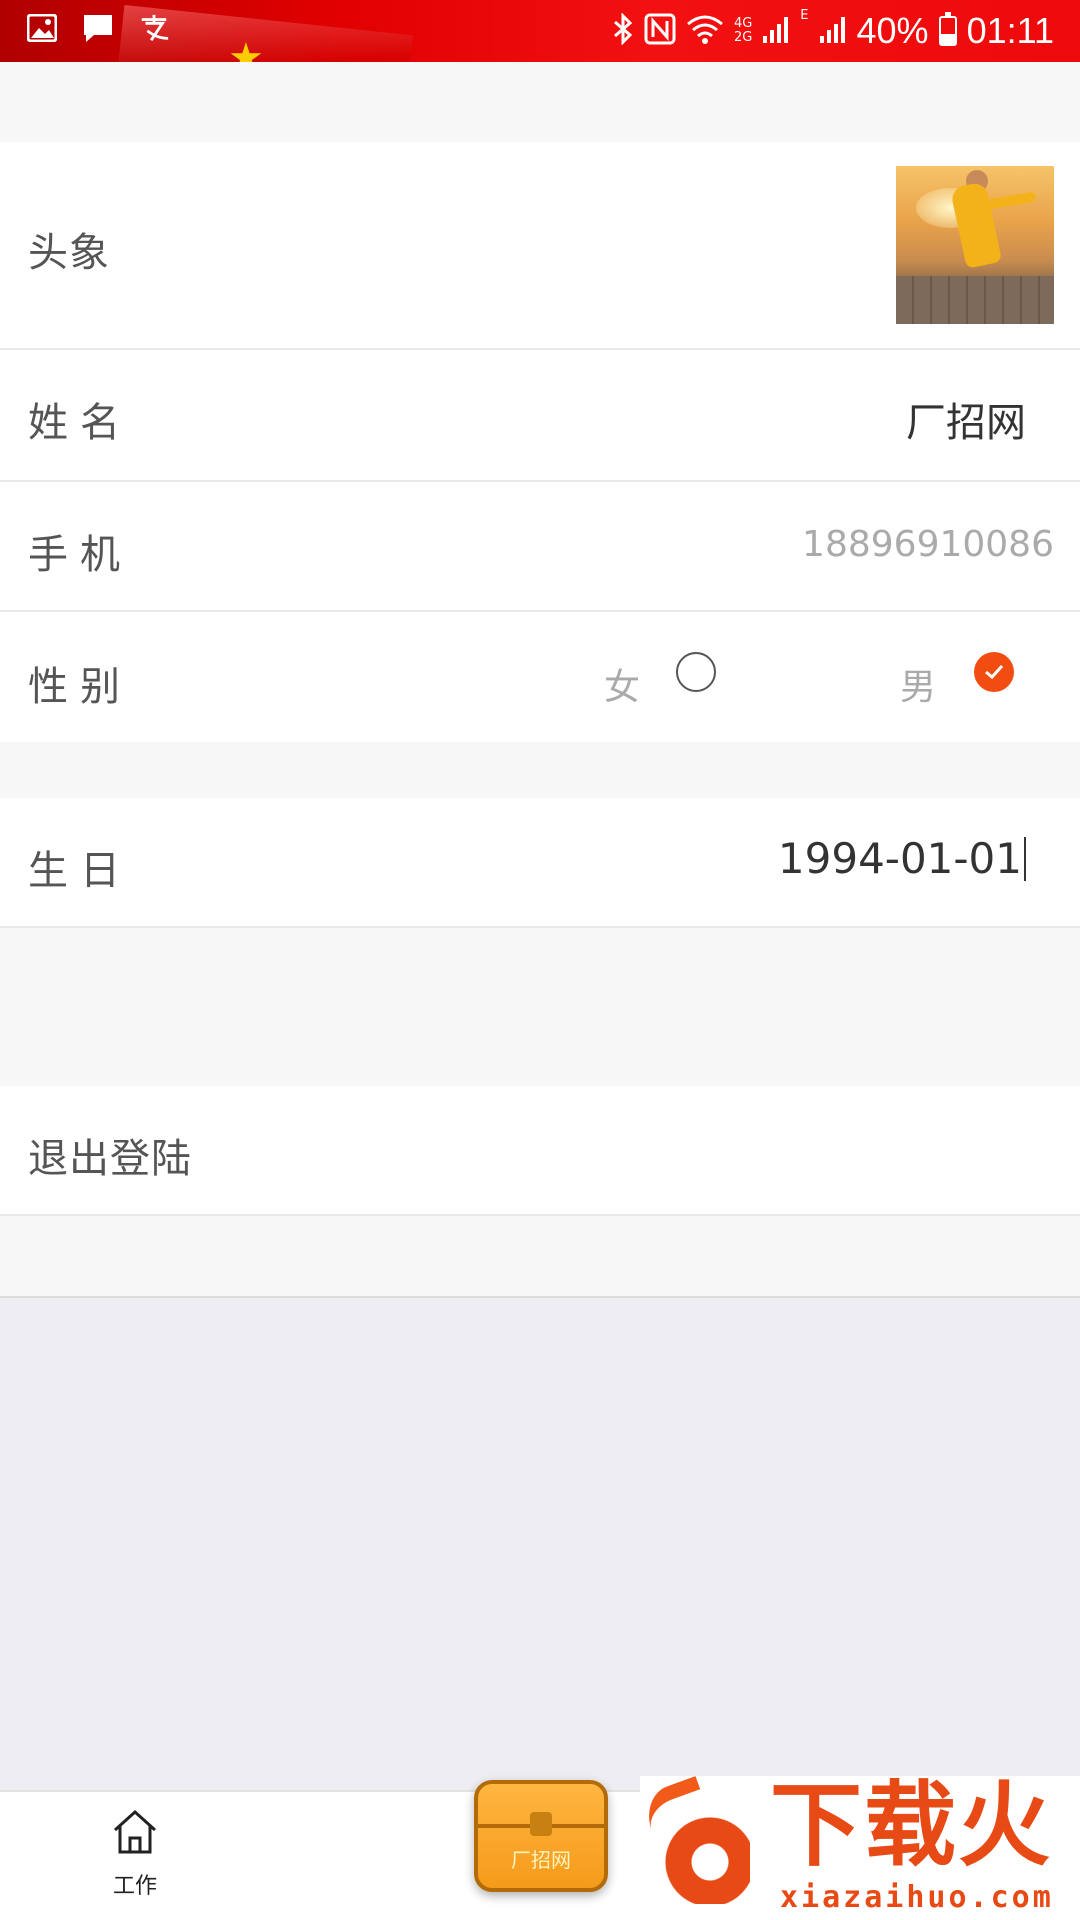 This screenshot has height=1920, width=1080. What do you see at coordinates (1009, 201) in the screenshot?
I see `avatar-arm` at bounding box center [1009, 201].